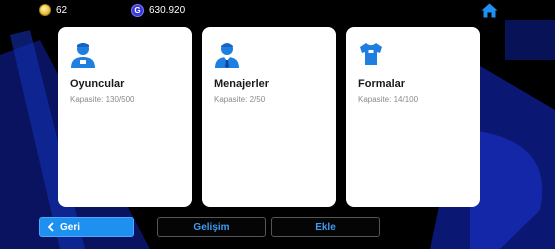  Describe the element at coordinates (277, 11) in the screenshot. I see `top-bar: 62 G 630.920` at that location.